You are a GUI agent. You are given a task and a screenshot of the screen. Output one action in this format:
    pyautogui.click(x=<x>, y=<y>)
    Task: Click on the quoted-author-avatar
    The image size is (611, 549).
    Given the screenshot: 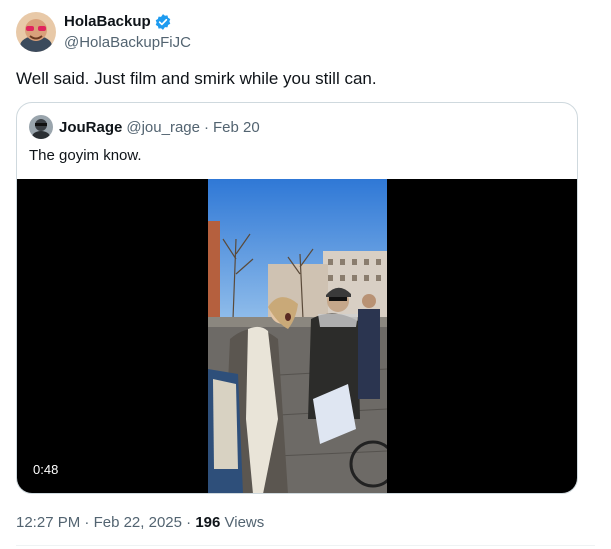 What is the action you would take?
    pyautogui.click(x=41, y=127)
    